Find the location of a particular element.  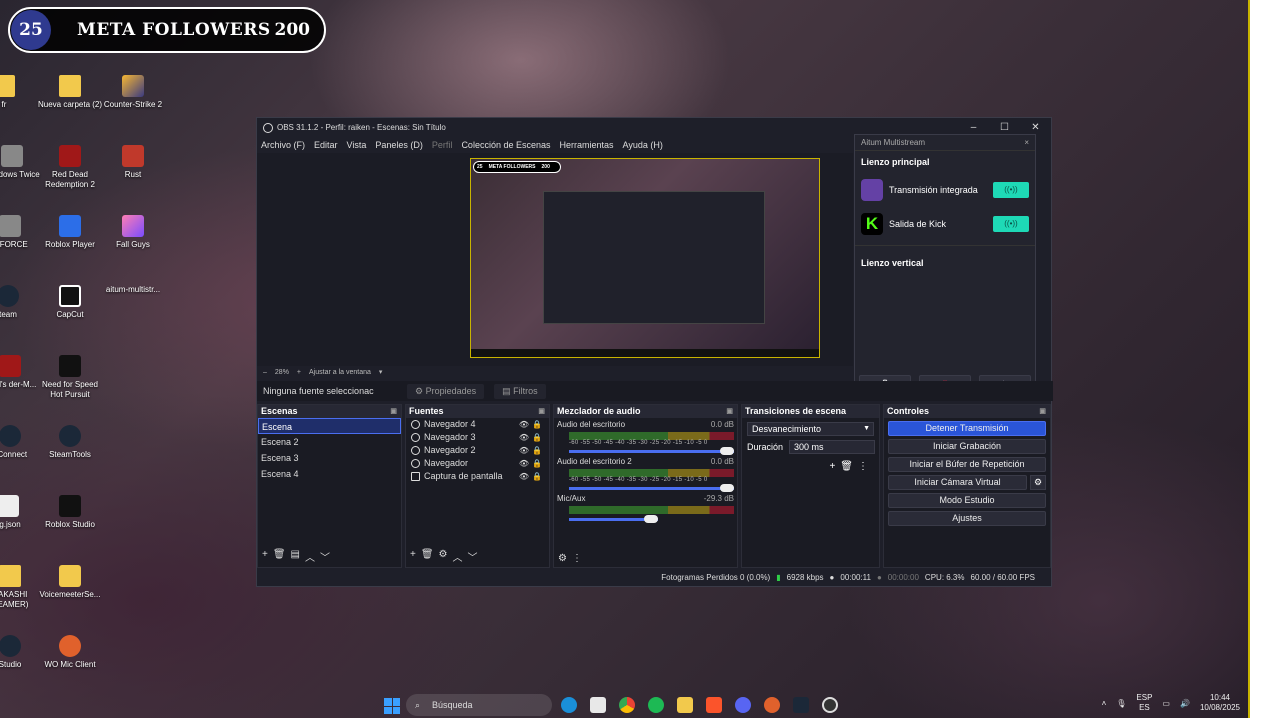

aitum-close-button: × is located at coordinates (1026, 142).